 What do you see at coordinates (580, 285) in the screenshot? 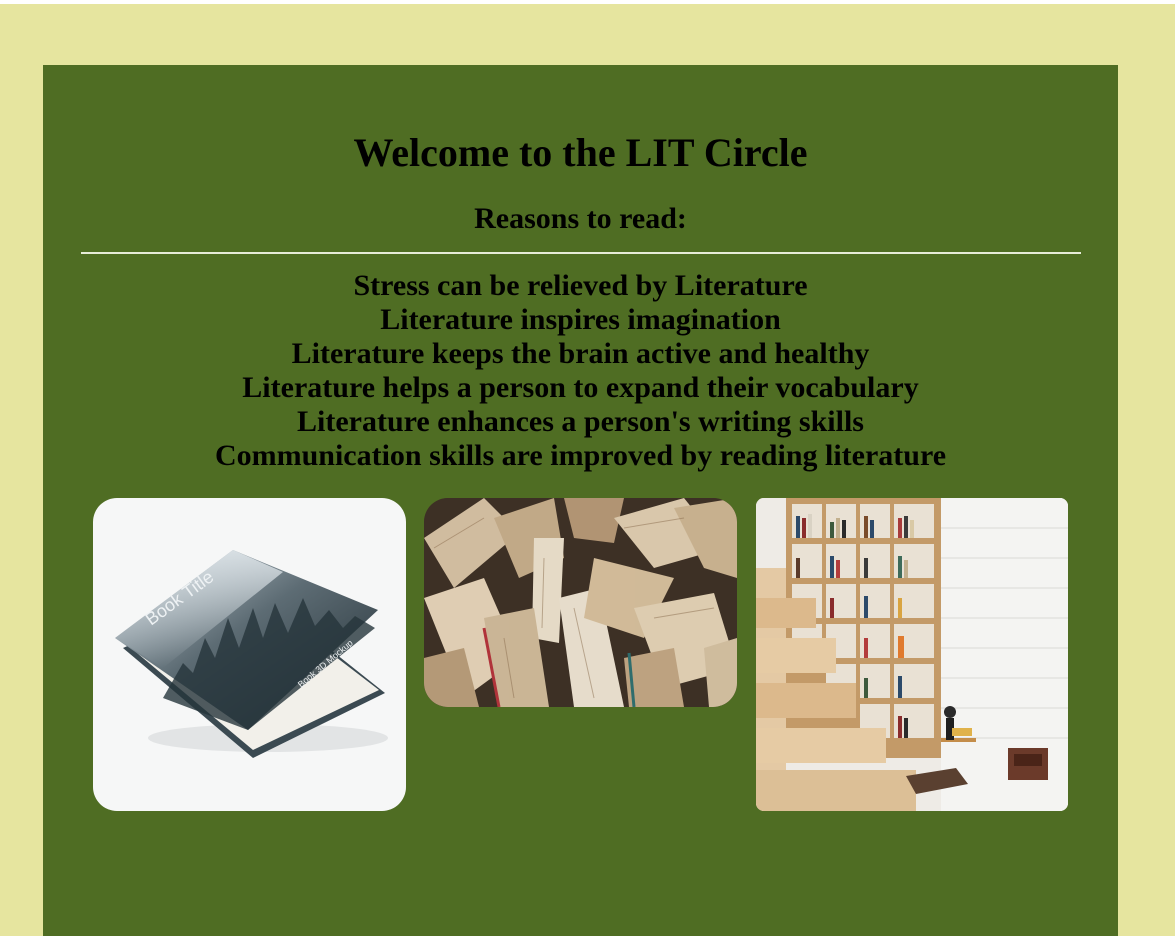
I see `reason-item: Stress can be relieved by Literature` at bounding box center [580, 285].